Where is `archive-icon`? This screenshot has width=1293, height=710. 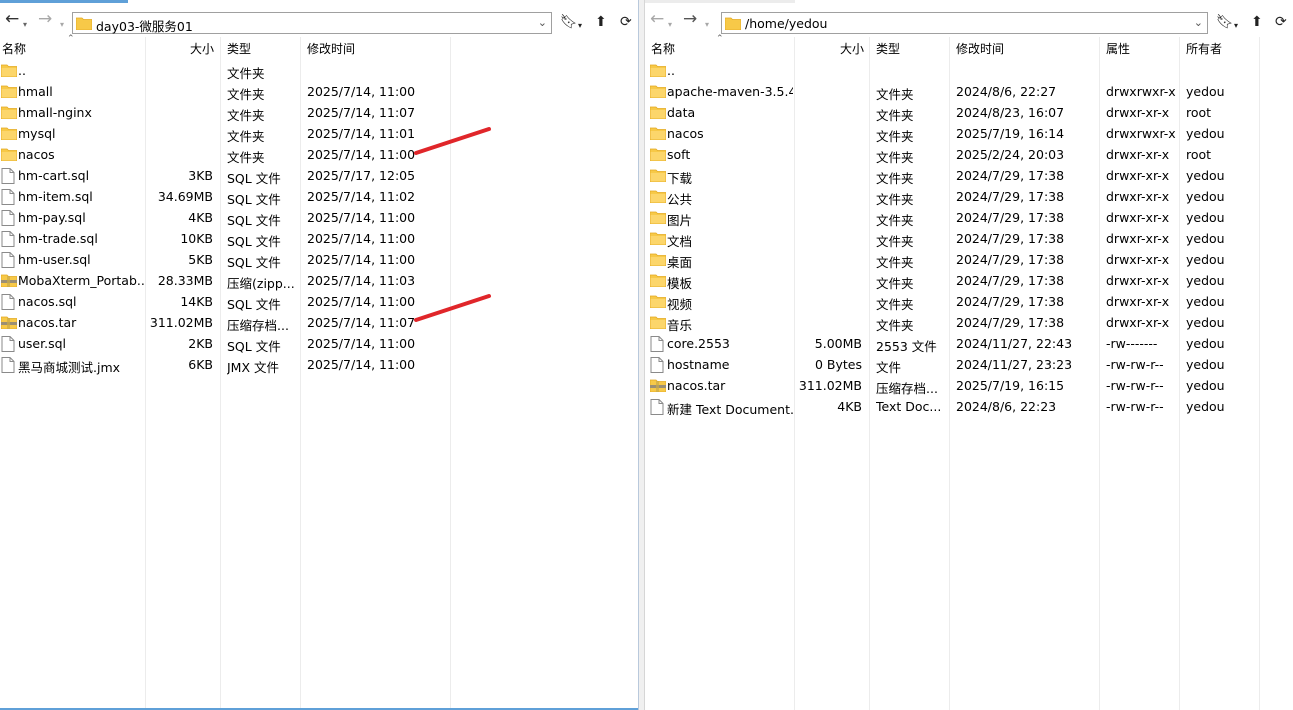 archive-icon is located at coordinates (658, 385).